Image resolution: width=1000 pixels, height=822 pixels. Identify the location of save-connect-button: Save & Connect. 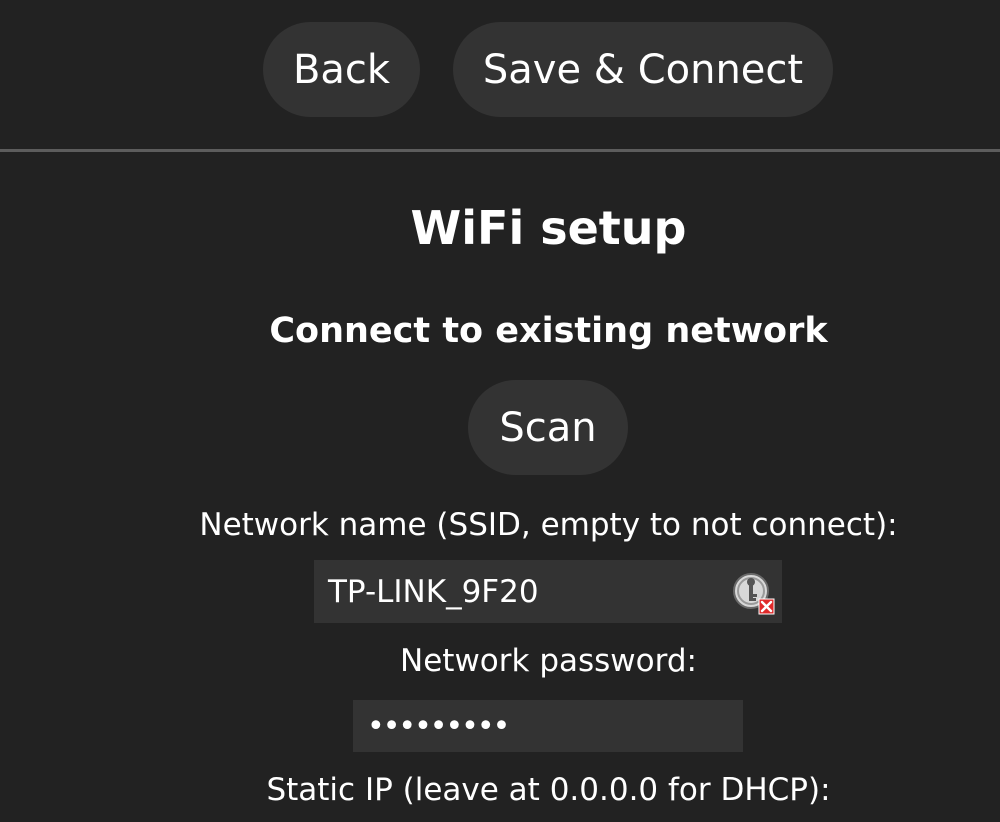
(643, 69).